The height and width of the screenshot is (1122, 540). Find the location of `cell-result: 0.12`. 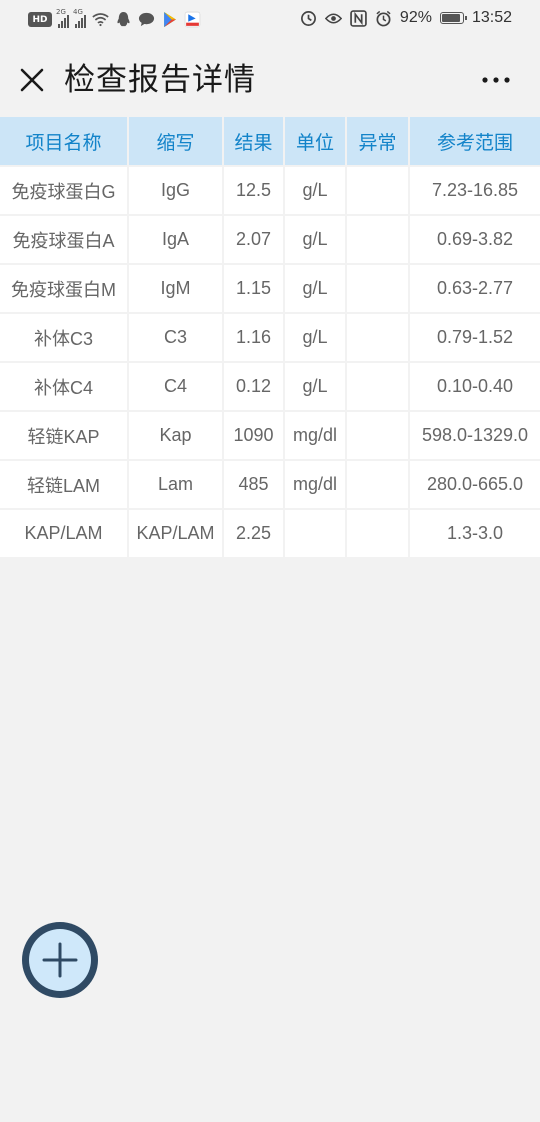

cell-result: 0.12 is located at coordinates (254, 387).